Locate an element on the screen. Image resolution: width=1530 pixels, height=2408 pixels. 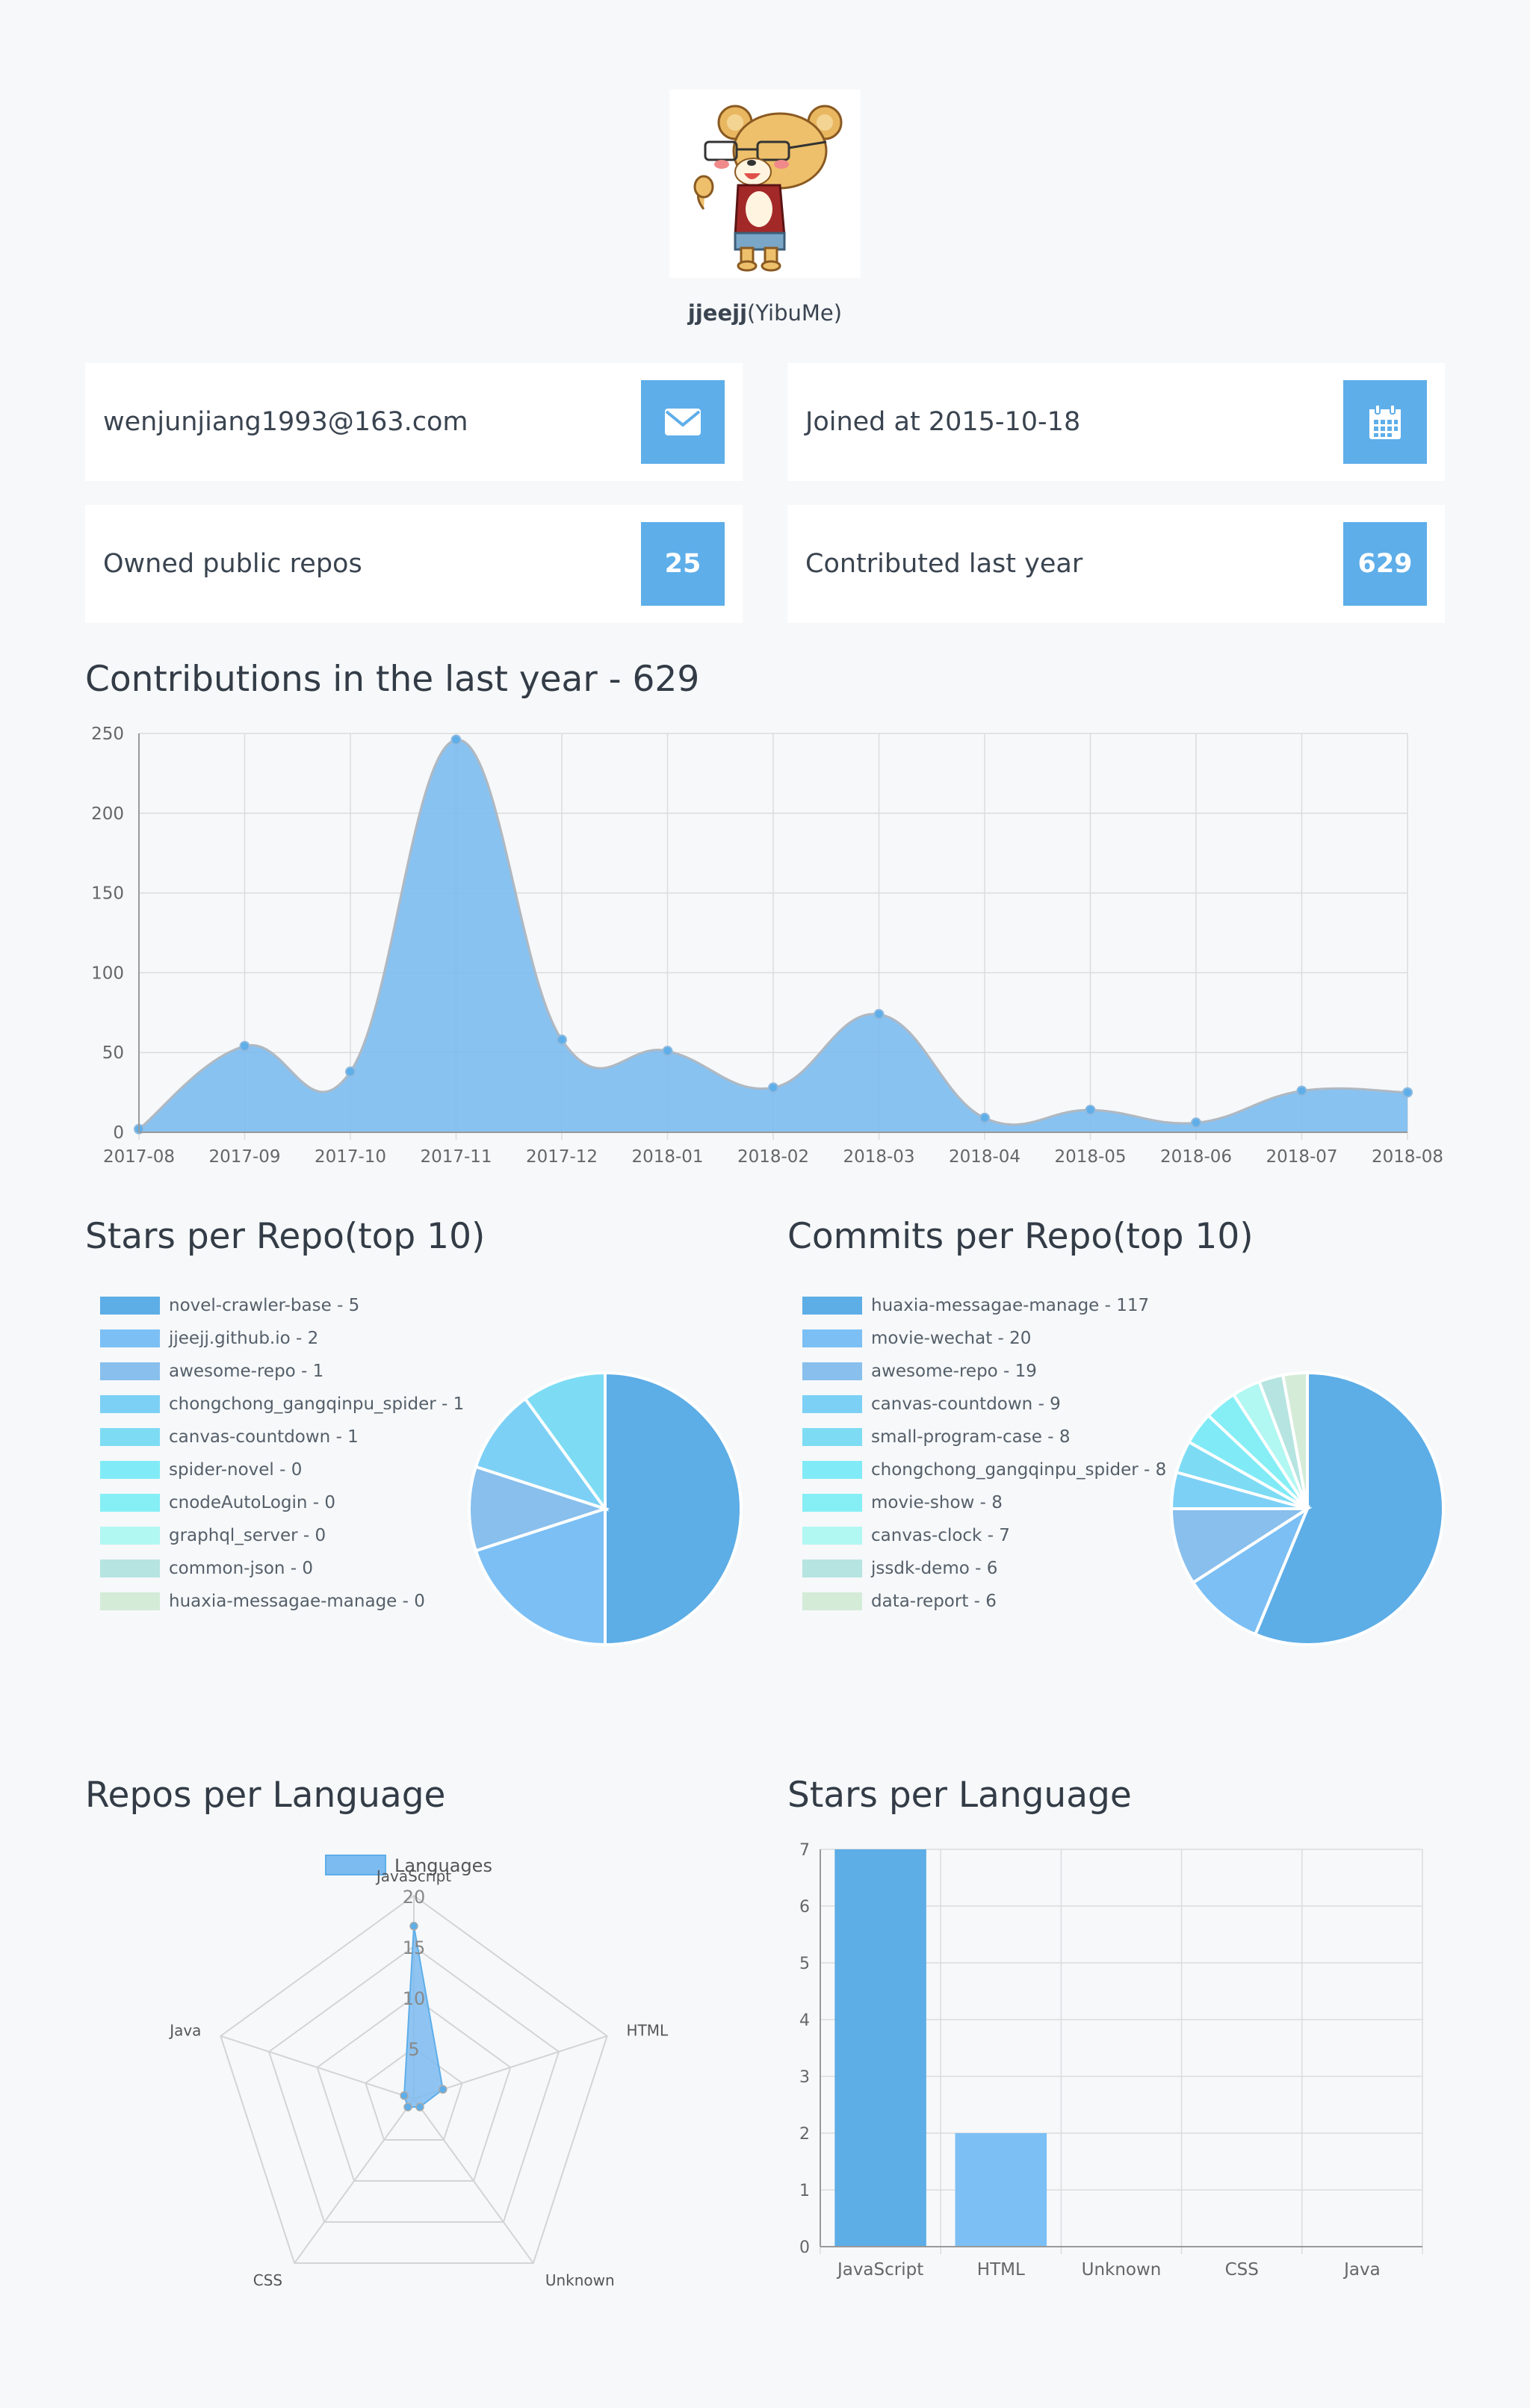
user-display-name: (YibuMe) is located at coordinates (795, 313).